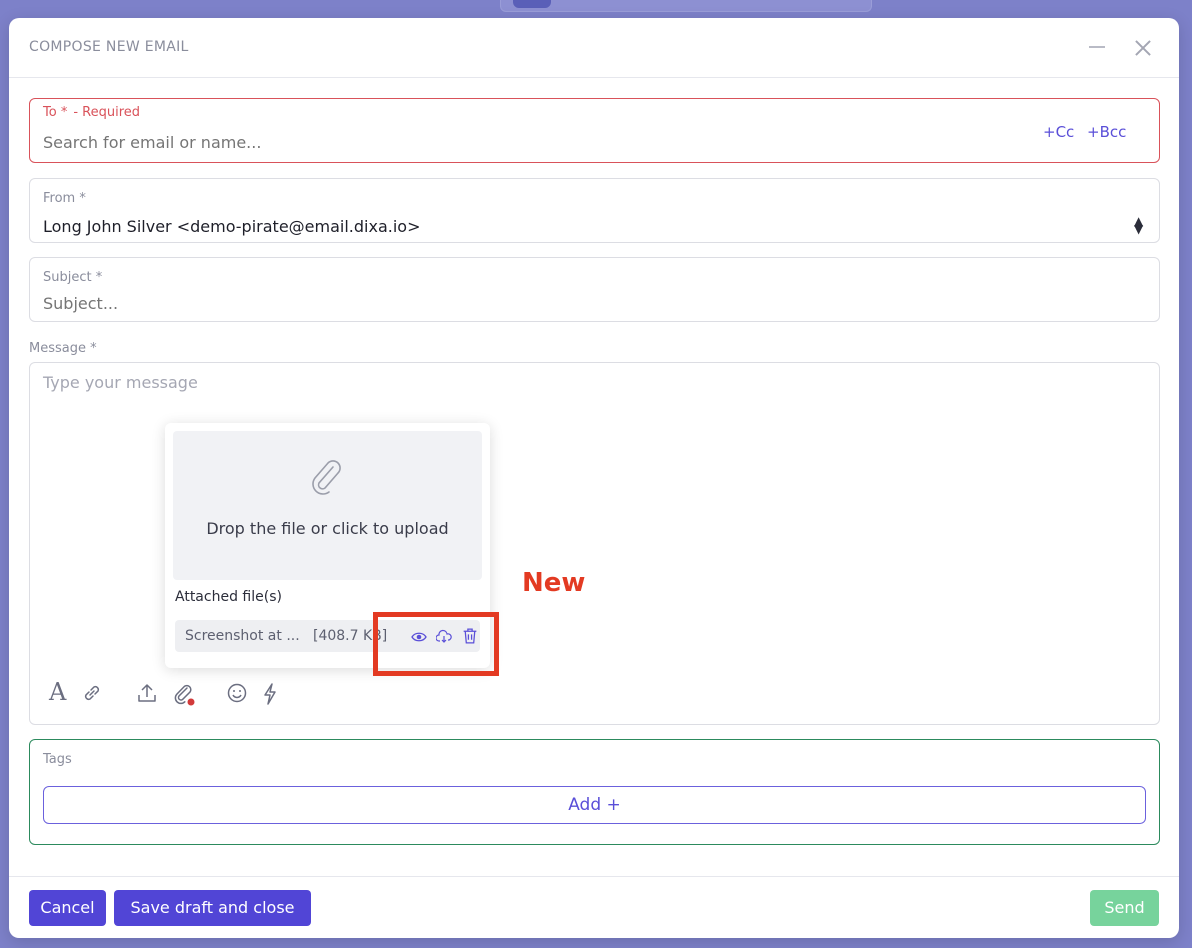 This screenshot has height=948, width=1192. Describe the element at coordinates (327, 528) in the screenshot. I see `drop-text: Drop the file or click to upload` at that location.